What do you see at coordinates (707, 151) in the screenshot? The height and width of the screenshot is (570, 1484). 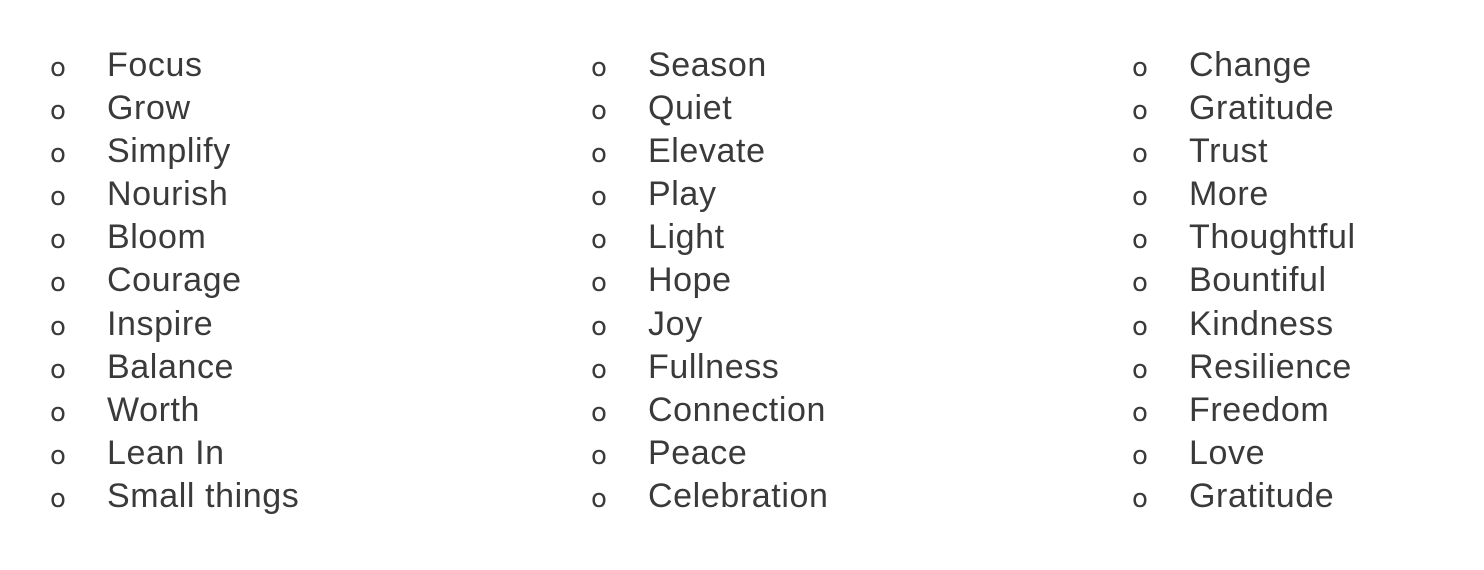 I see `list-item-label: Elevate` at bounding box center [707, 151].